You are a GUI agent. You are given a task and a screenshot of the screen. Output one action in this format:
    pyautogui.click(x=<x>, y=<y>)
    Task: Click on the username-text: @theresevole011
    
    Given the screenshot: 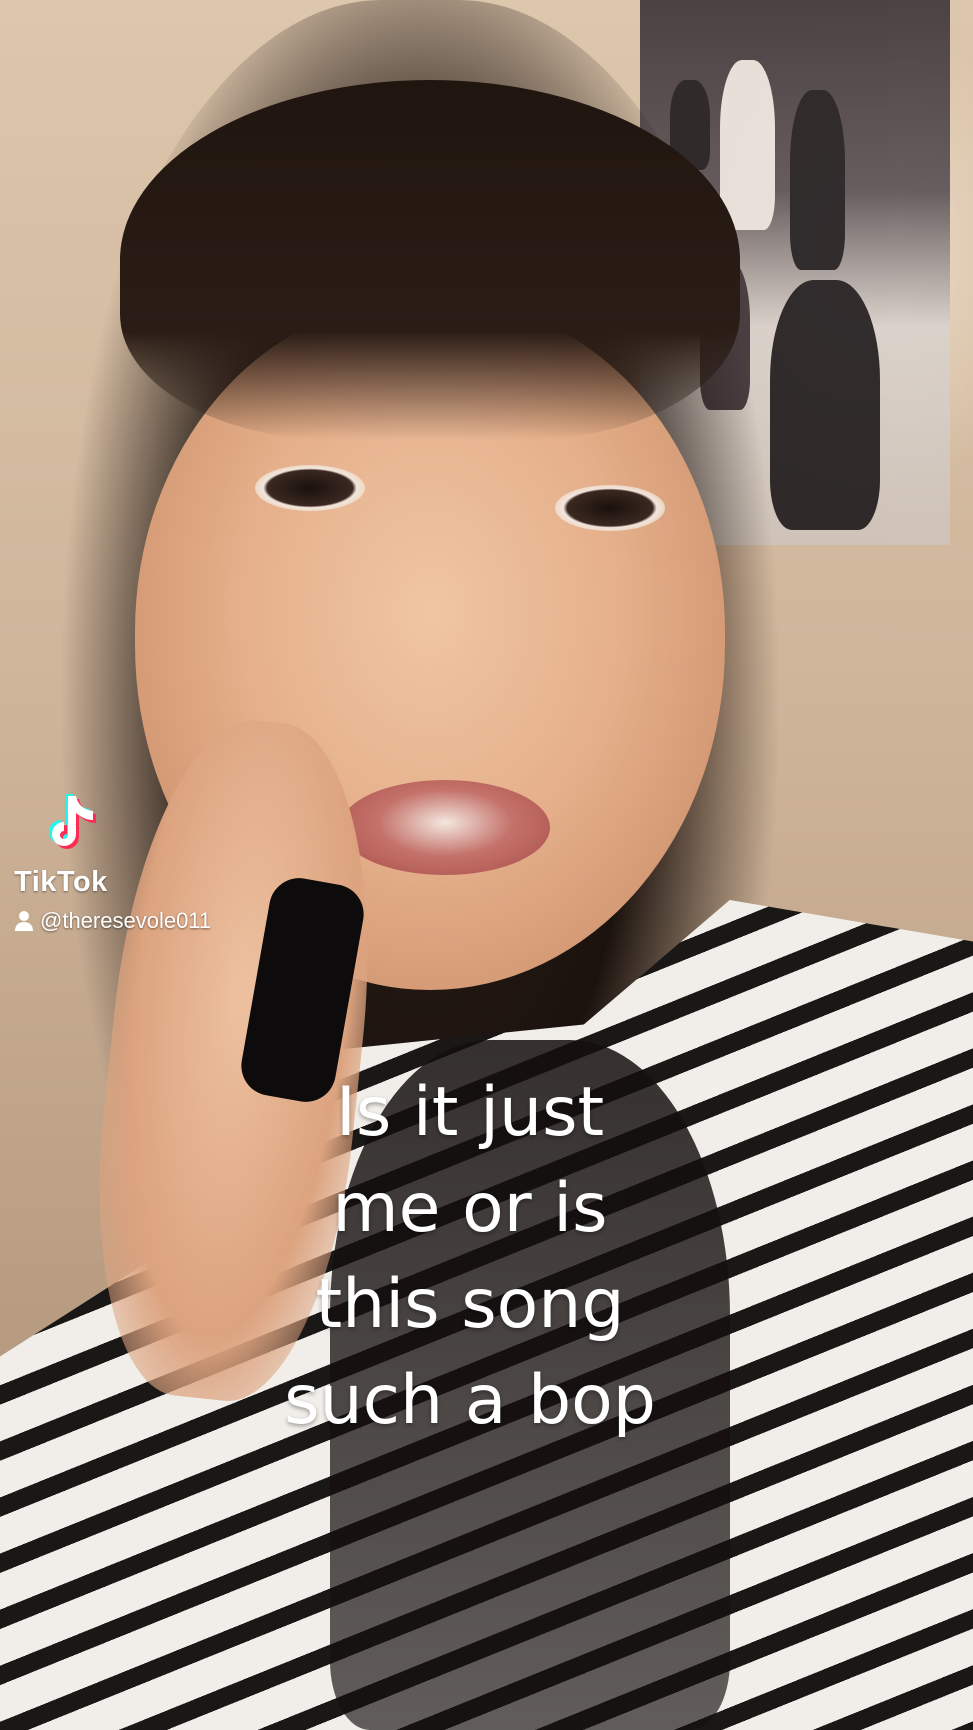 What is the action you would take?
    pyautogui.click(x=126, y=920)
    